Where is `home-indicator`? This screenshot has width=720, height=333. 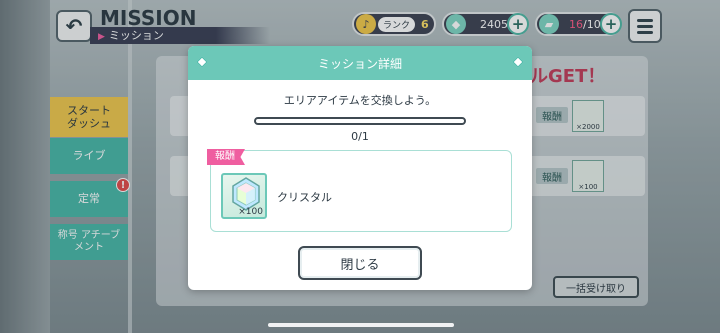
home-indicator is located at coordinates (361, 325).